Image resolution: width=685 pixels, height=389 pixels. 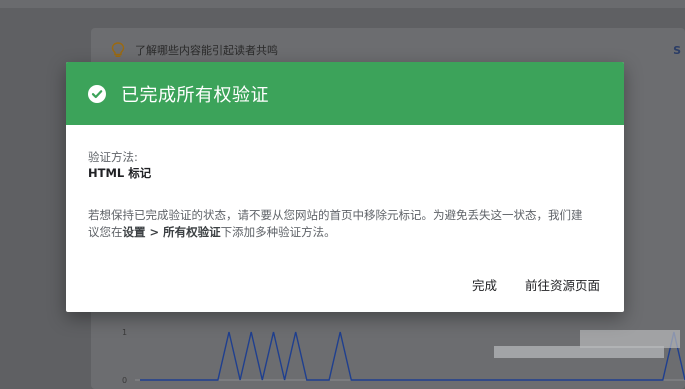 I want to click on description-part-2: 下添加多种验证方法。, so click(x=278, y=232).